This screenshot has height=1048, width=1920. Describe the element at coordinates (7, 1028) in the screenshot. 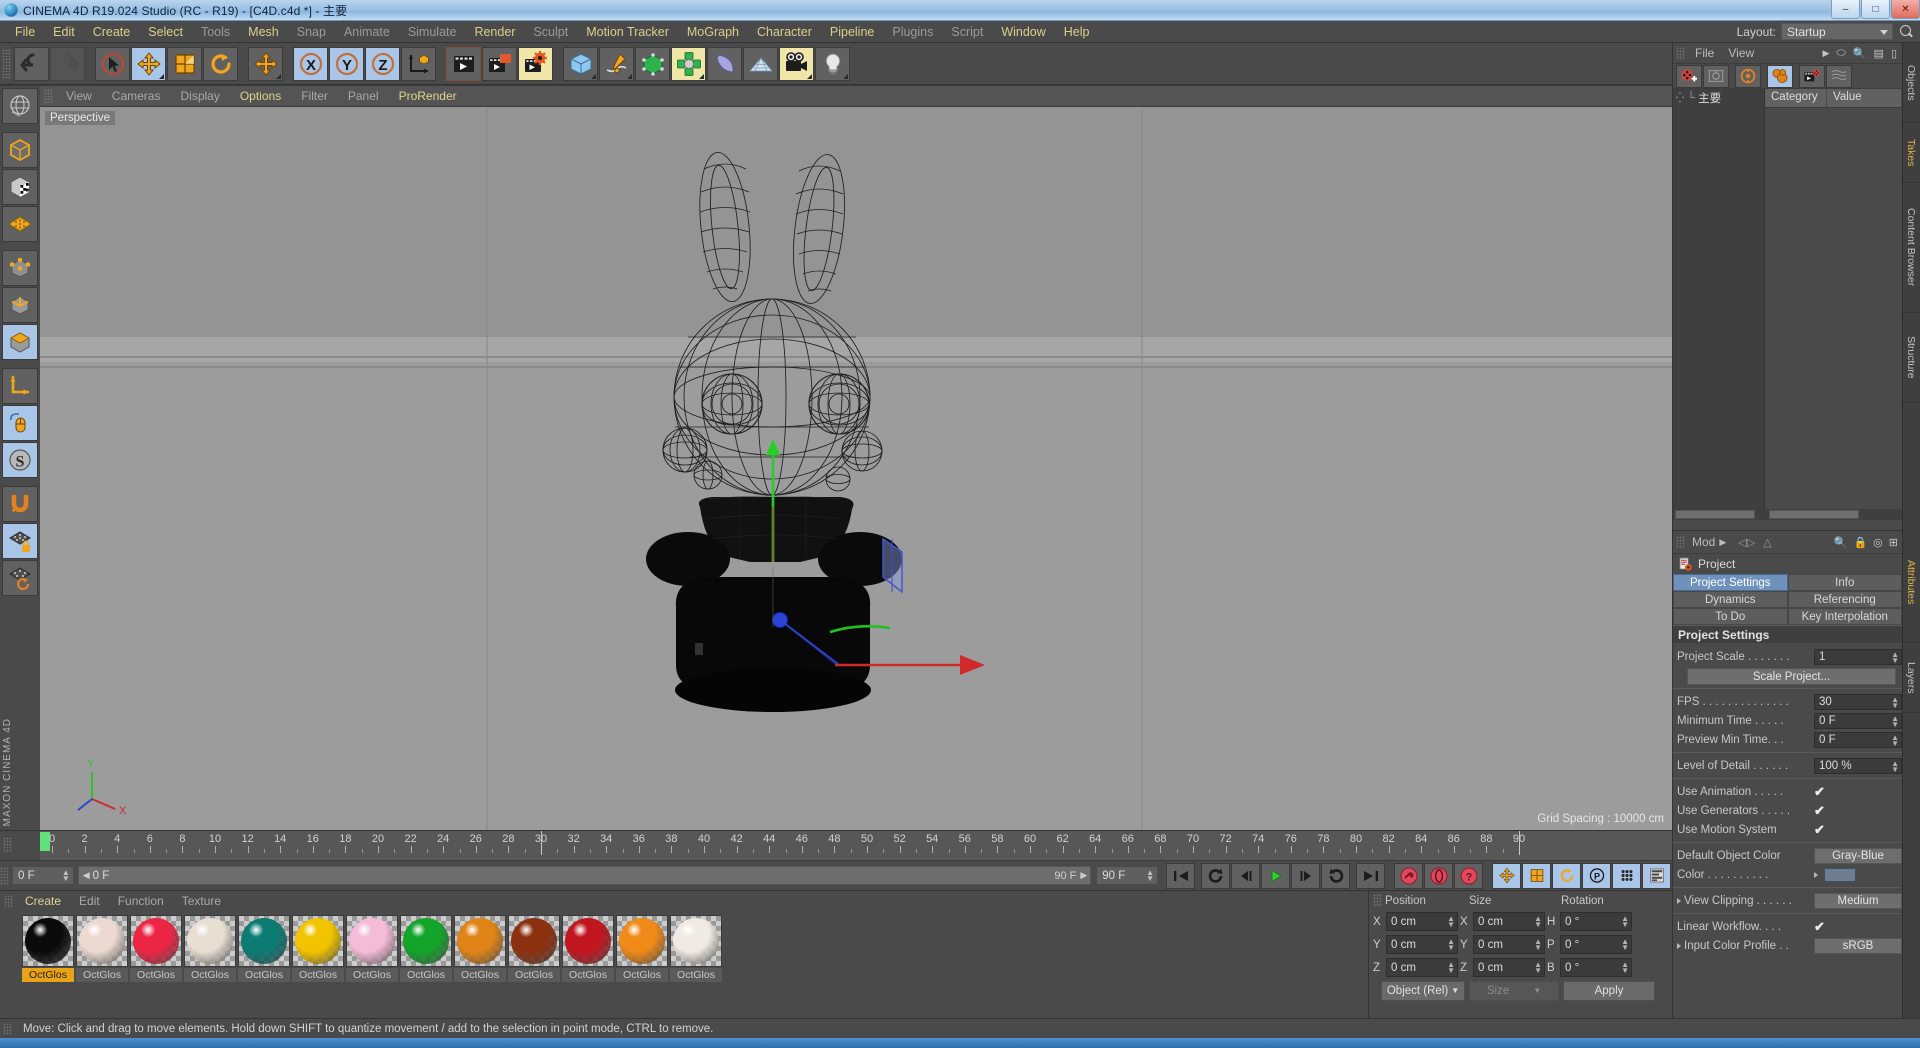

I see `status-grip` at that location.